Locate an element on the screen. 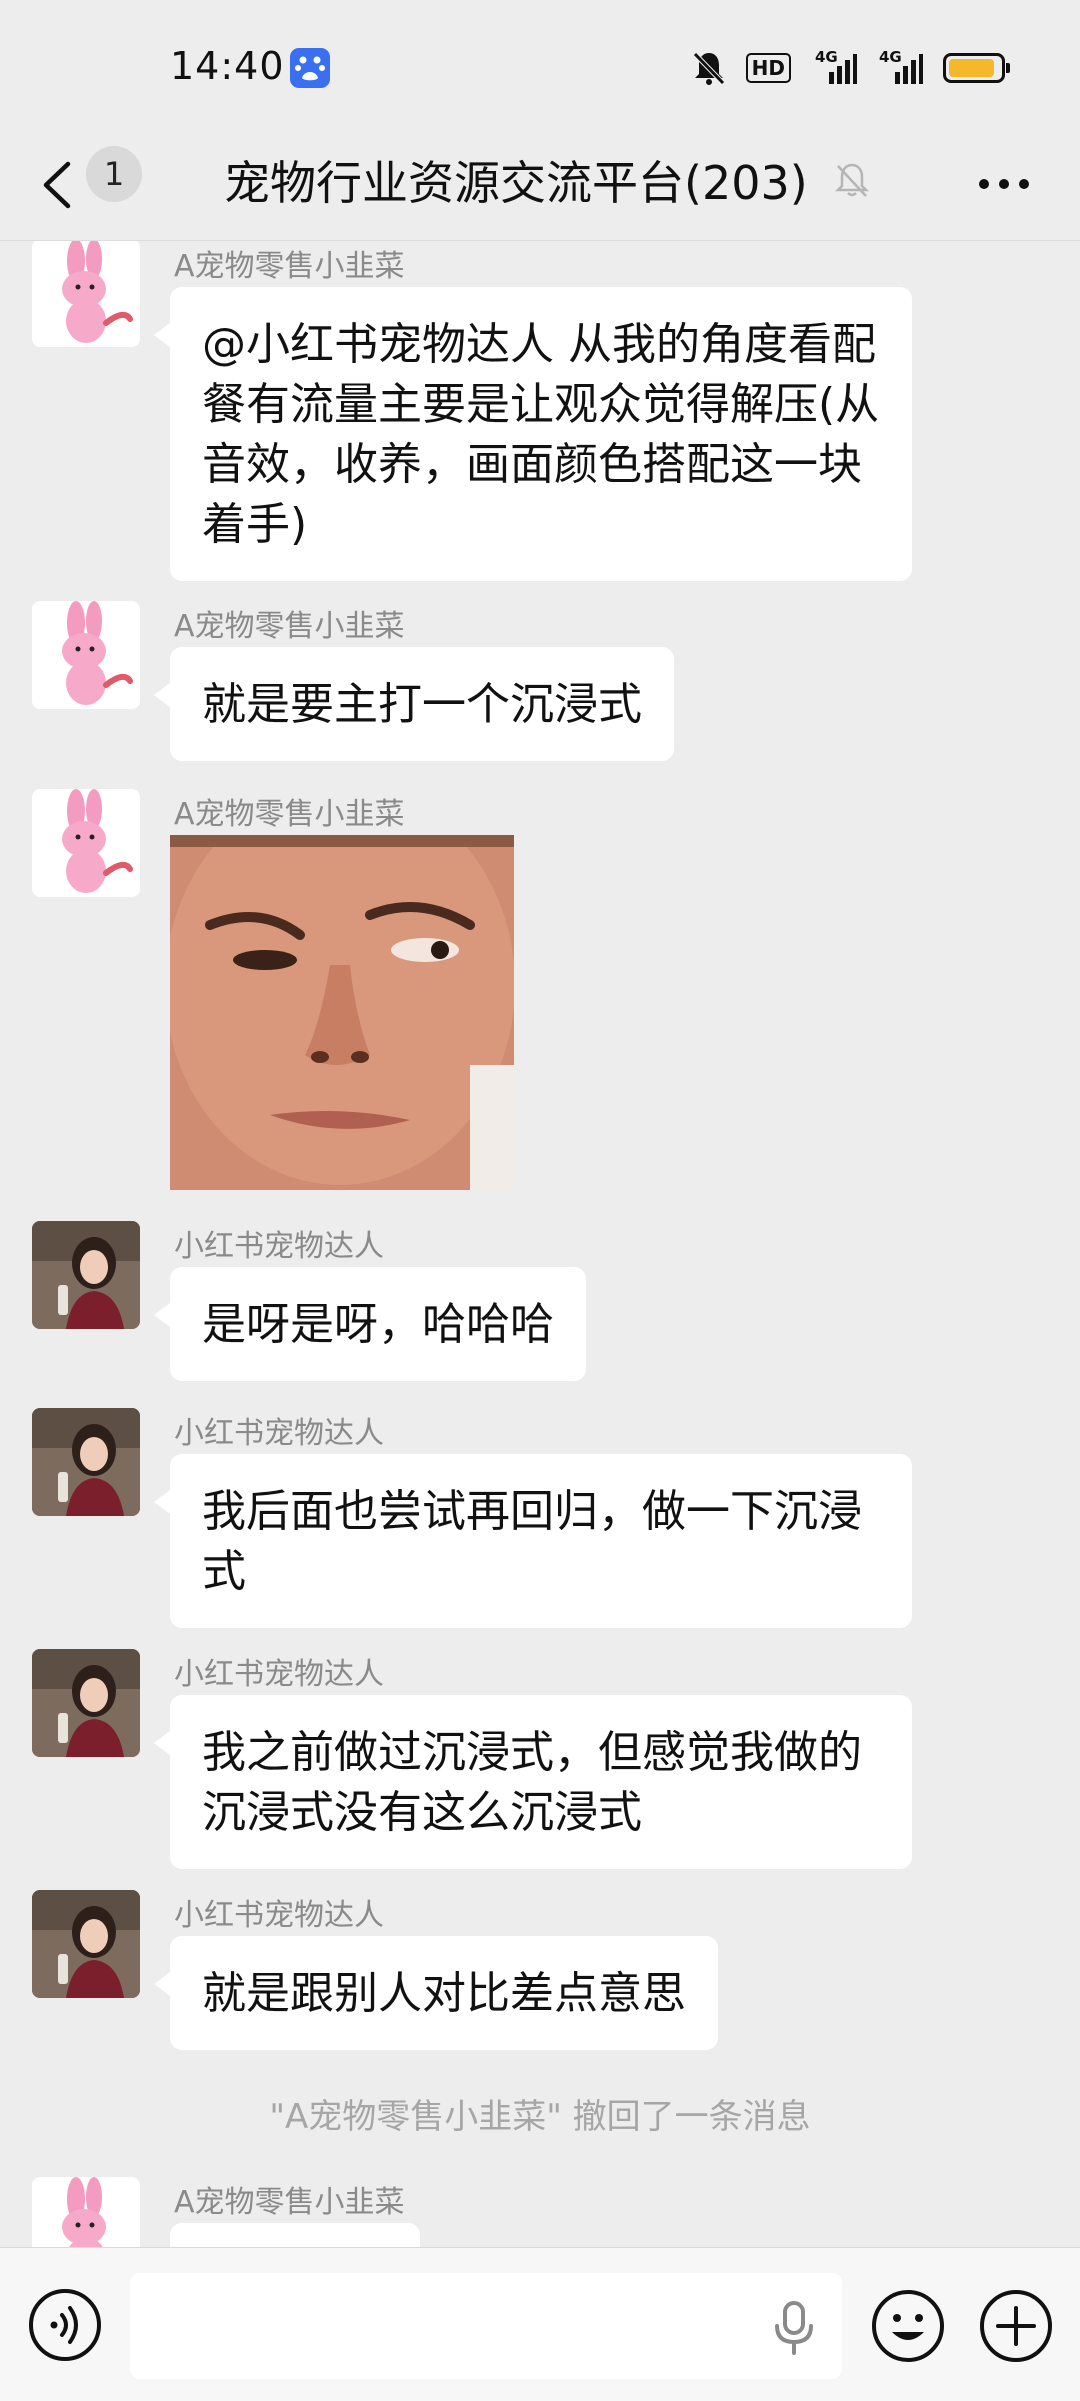  message-bubble: 就是要主打一个沉浸式 is located at coordinates (414, 704).